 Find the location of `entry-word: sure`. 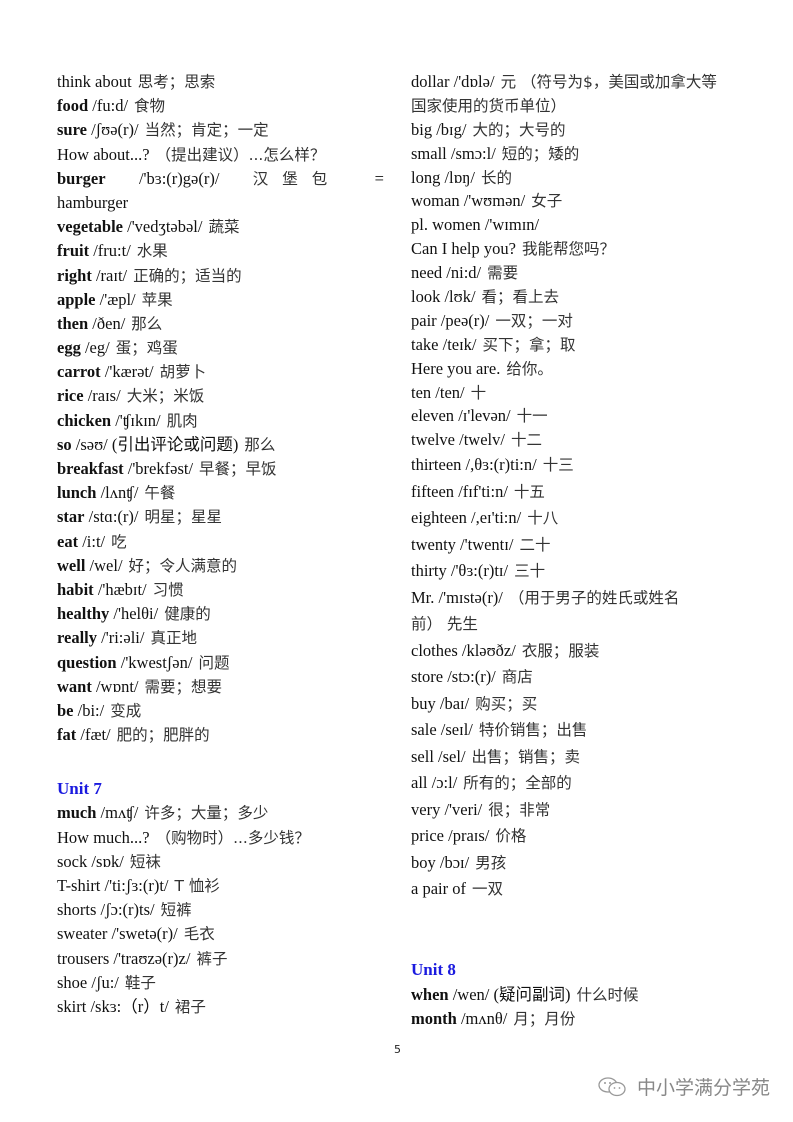

entry-word: sure is located at coordinates (72, 130).